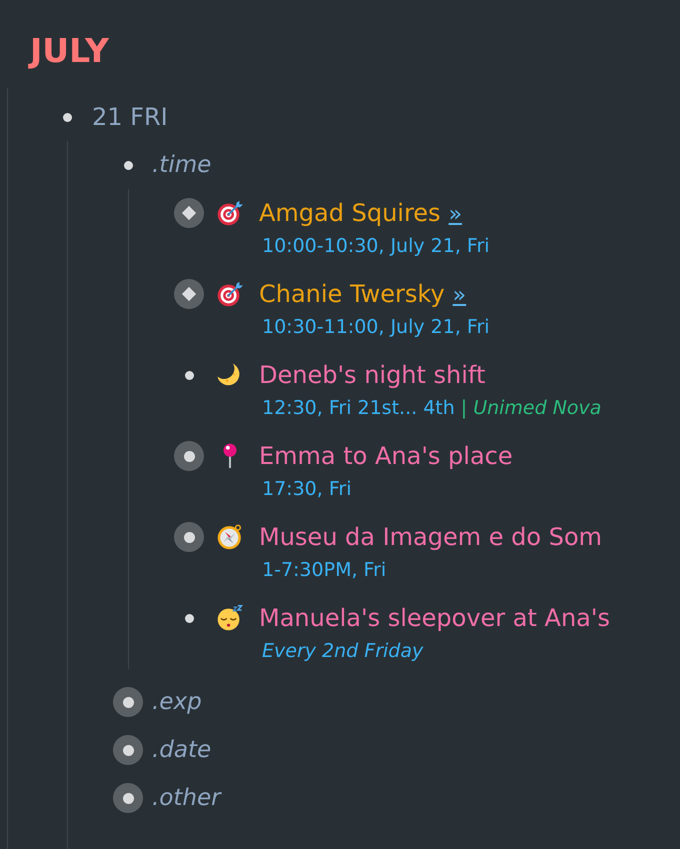 This screenshot has width=680, height=849. Describe the element at coordinates (350, 213) in the screenshot. I see `event-title: Amgad Squires` at that location.